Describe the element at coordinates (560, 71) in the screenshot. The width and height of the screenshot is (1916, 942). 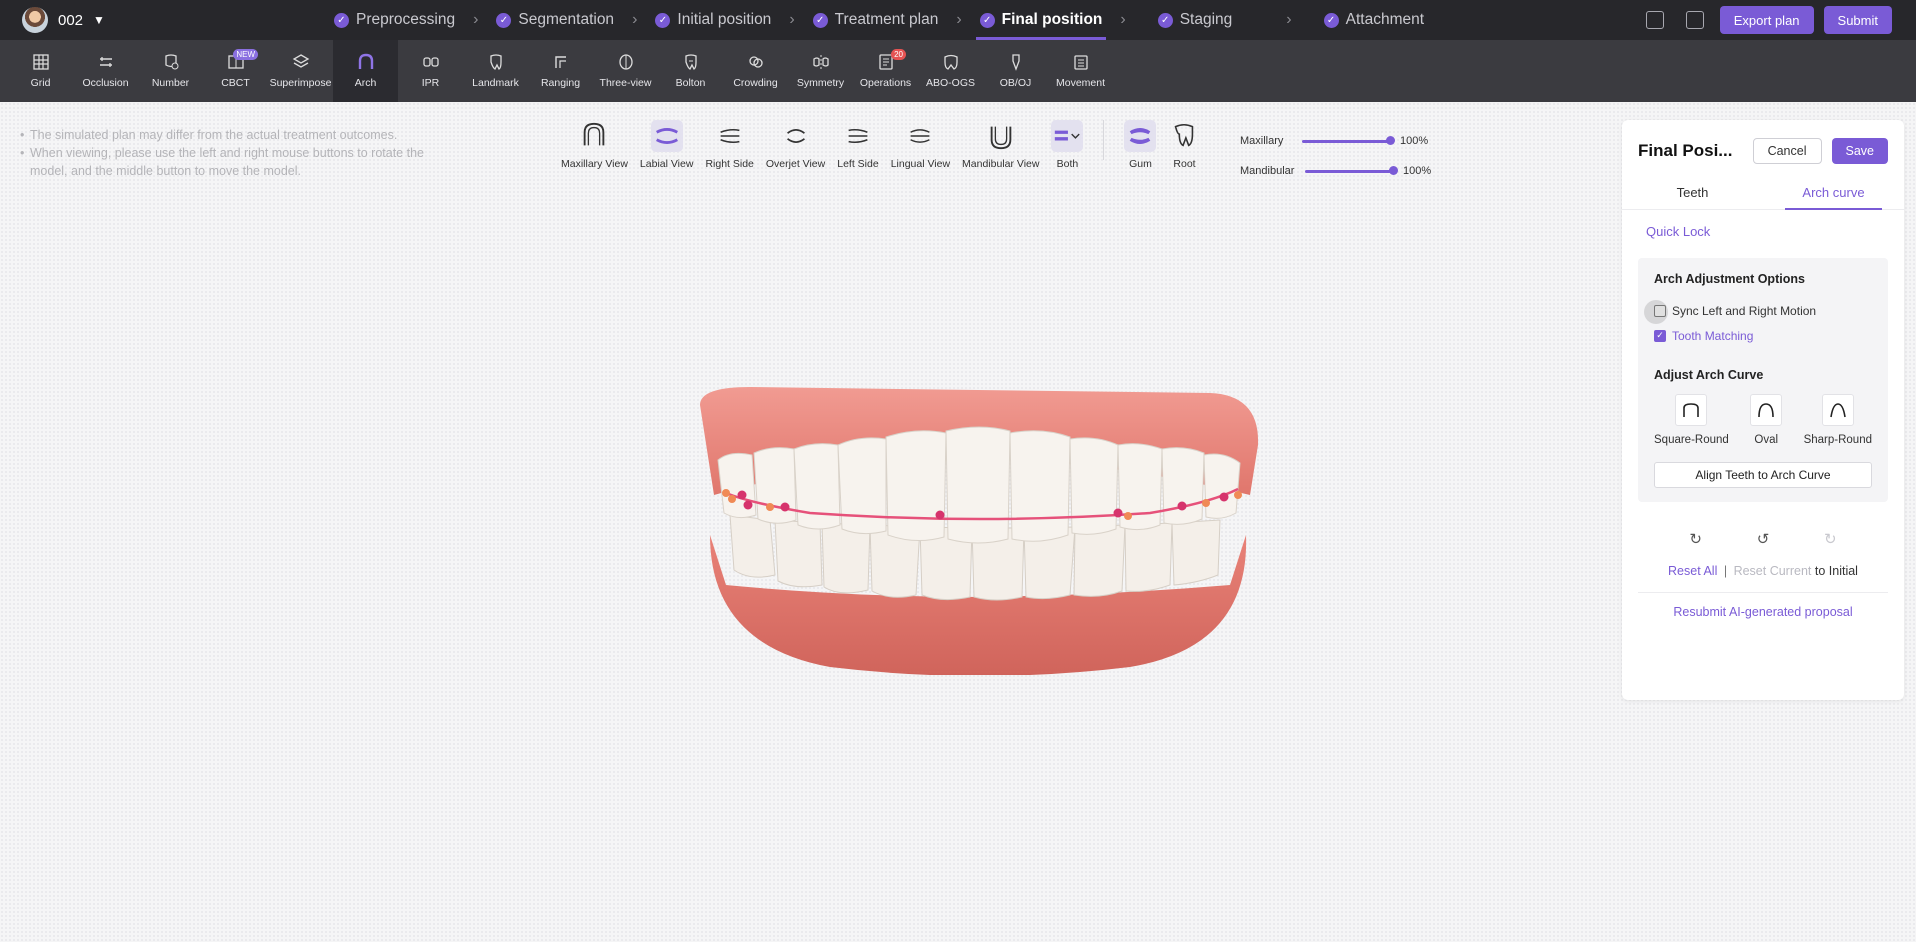
I see `tool-ranging: Ranging` at that location.